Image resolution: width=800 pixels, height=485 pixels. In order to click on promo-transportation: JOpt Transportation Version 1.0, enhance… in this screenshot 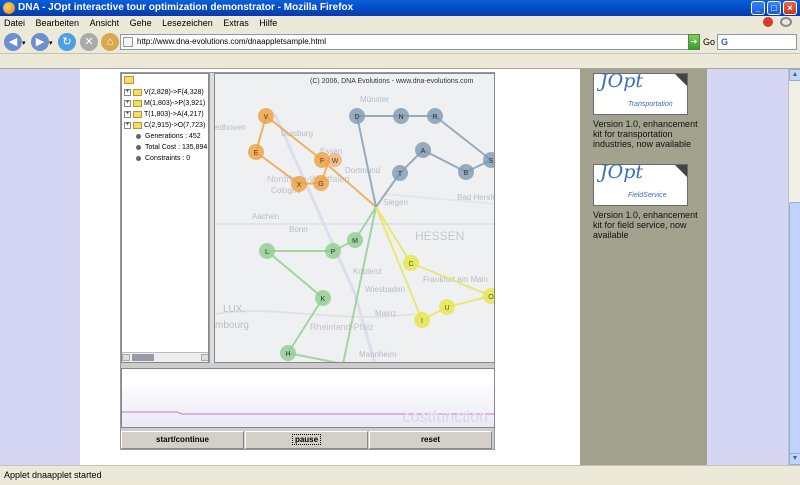, I will do `click(648, 110)`.